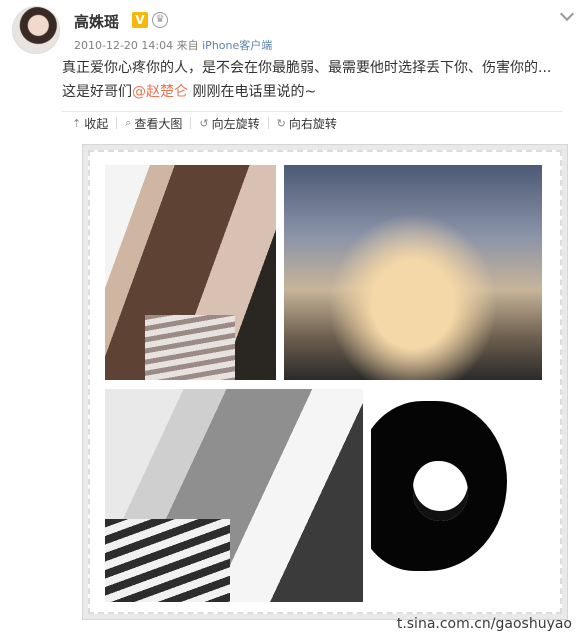  What do you see at coordinates (96, 21) in the screenshot?
I see `author-name: 高姝瑶` at bounding box center [96, 21].